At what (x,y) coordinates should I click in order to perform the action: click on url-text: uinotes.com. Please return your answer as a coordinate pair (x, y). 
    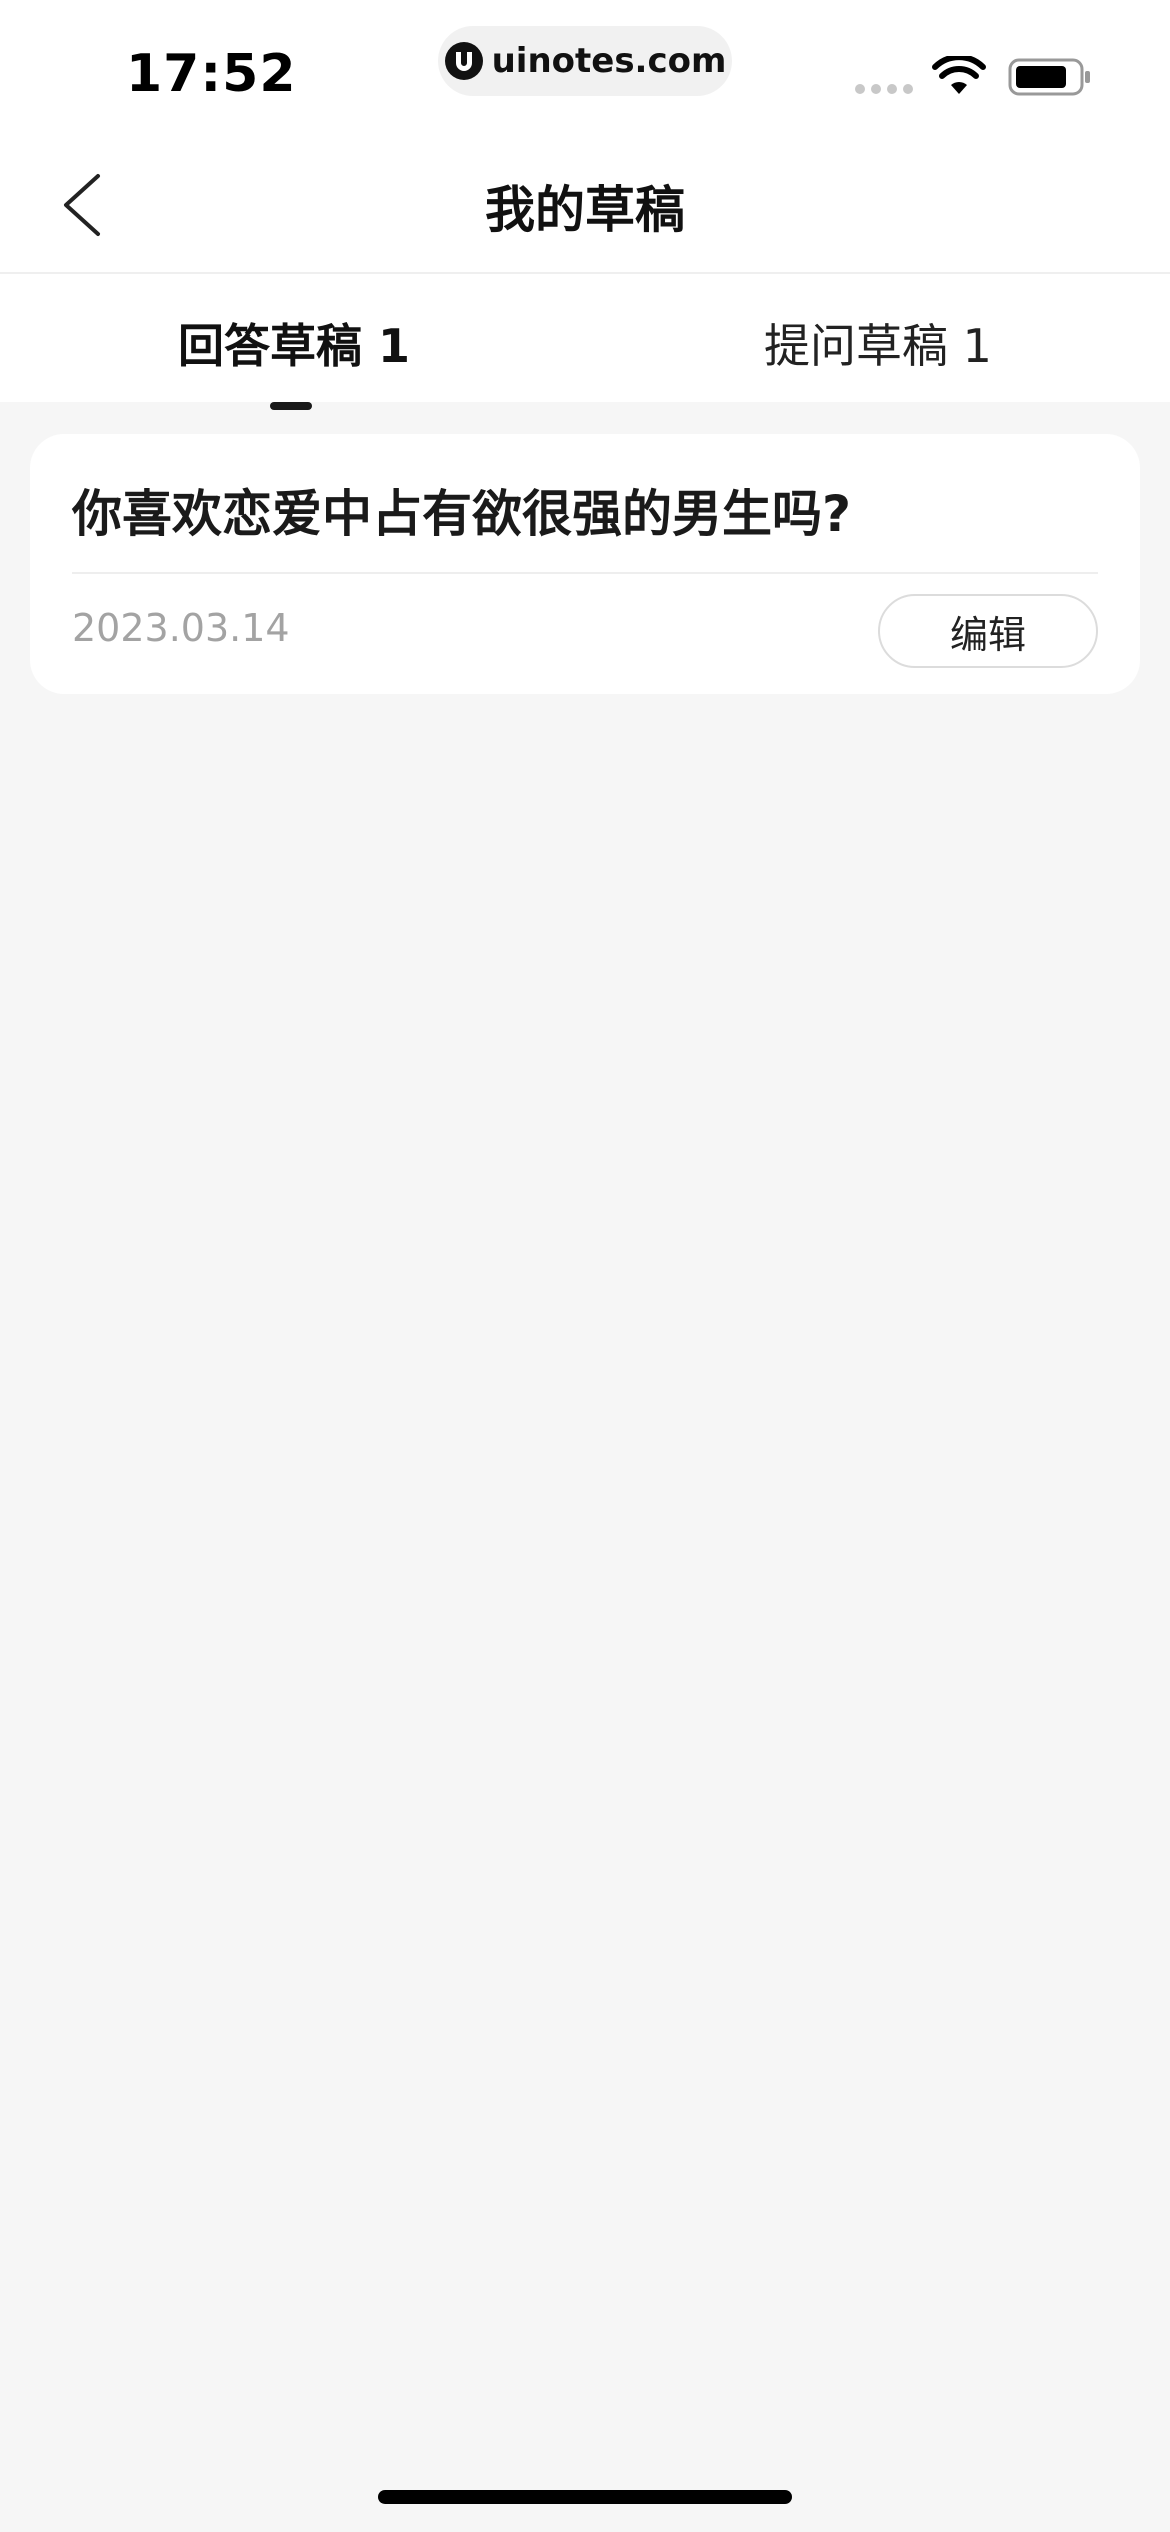
    Looking at the image, I should click on (609, 61).